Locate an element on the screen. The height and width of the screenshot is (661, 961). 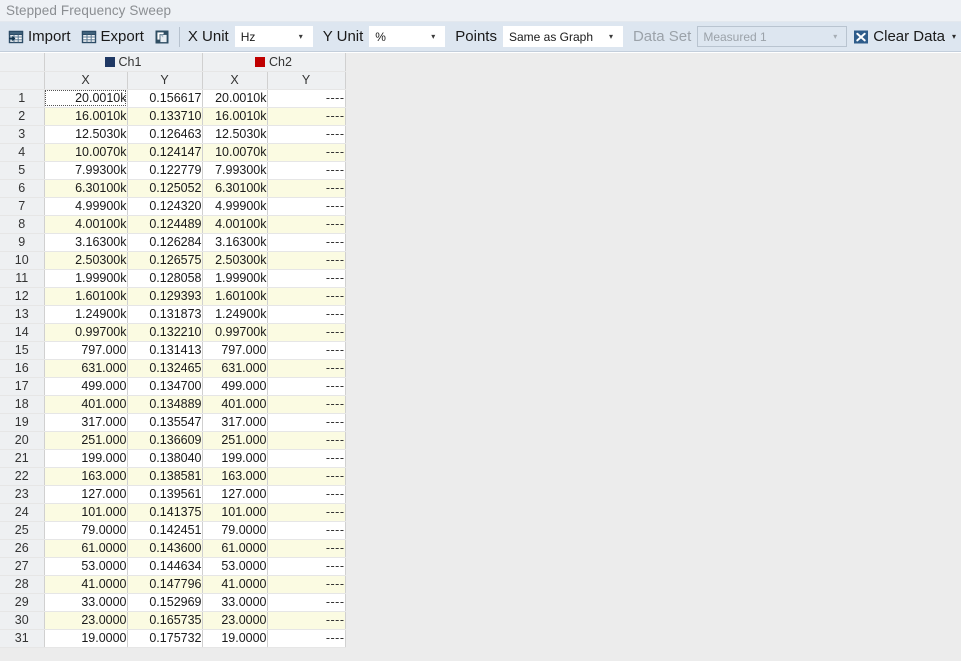
row-number-cell: 7 is located at coordinates (22, 206).